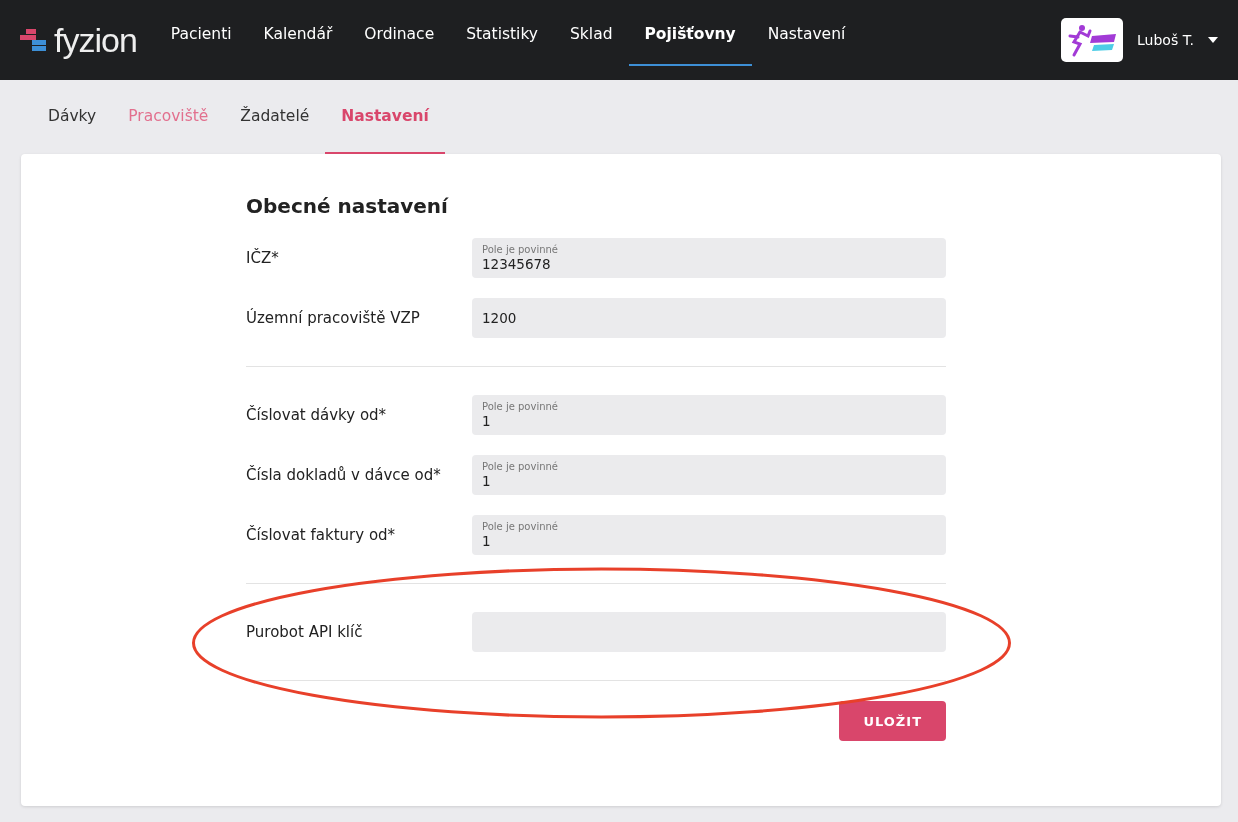 Image resolution: width=1238 pixels, height=822 pixels. What do you see at coordinates (317, 415) in the screenshot?
I see `field-label: Číslovat dávky od*` at bounding box center [317, 415].